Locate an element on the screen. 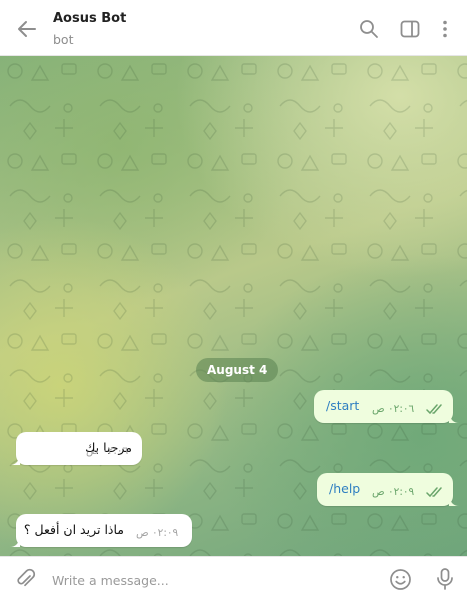  chat-title: Aosus Bot is located at coordinates (89, 18).